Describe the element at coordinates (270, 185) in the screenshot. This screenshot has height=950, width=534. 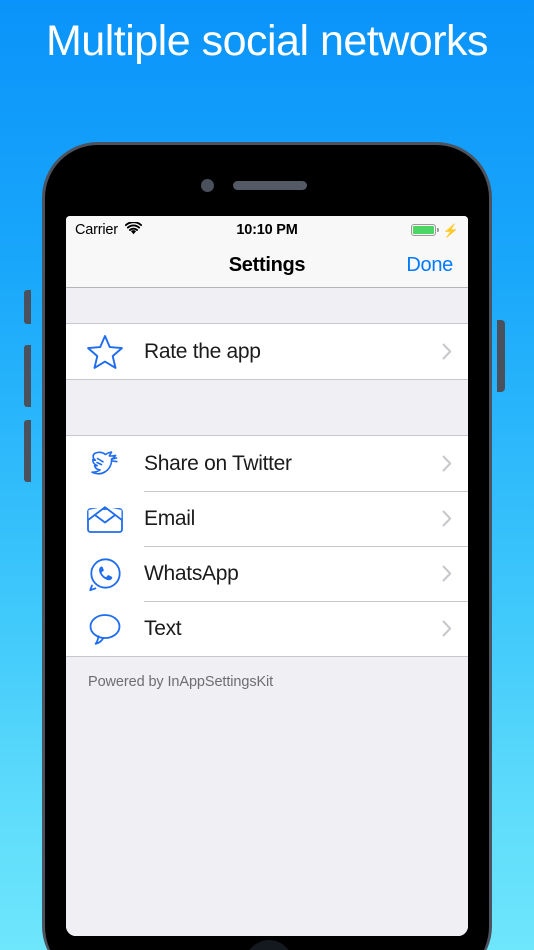
I see `speaker-grille-icon` at that location.